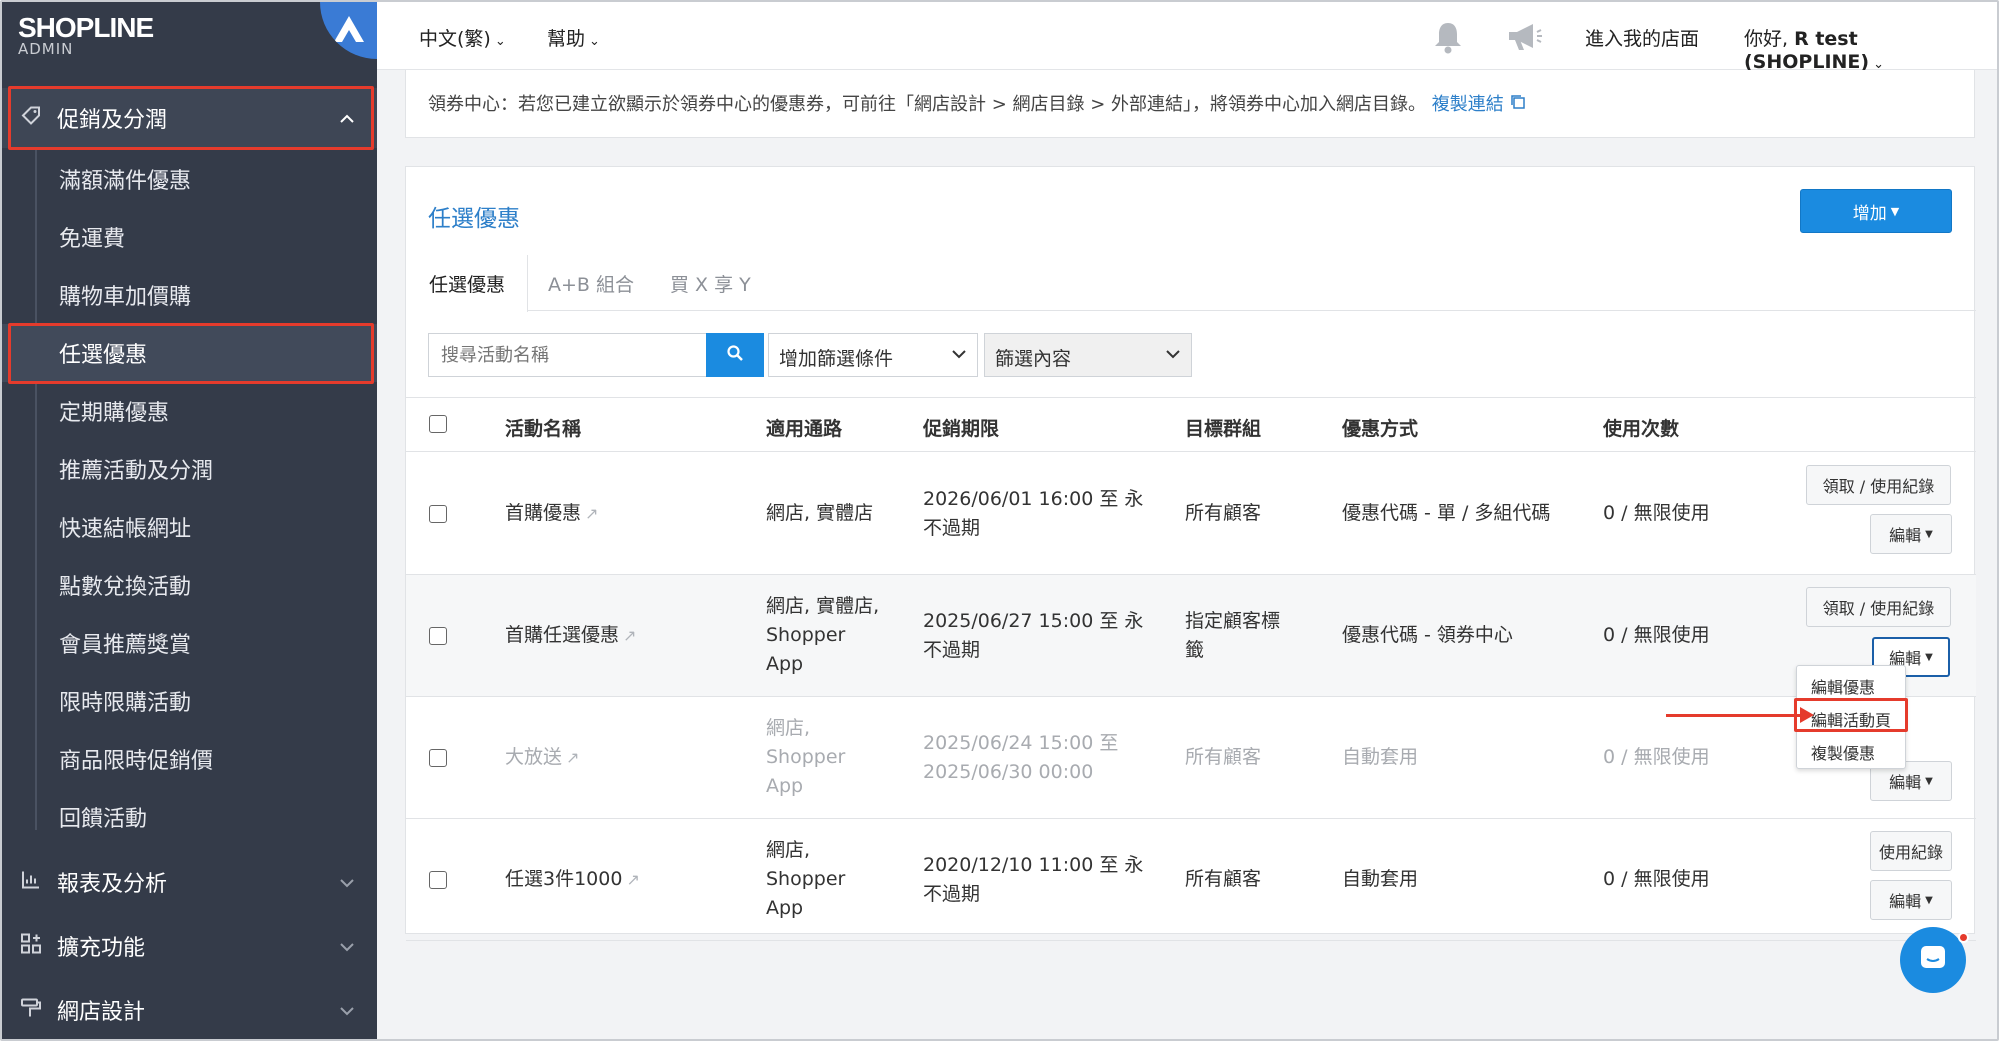  What do you see at coordinates (189, 469) in the screenshot?
I see `sidebar-item-referral: 推薦活動及分潤` at bounding box center [189, 469].